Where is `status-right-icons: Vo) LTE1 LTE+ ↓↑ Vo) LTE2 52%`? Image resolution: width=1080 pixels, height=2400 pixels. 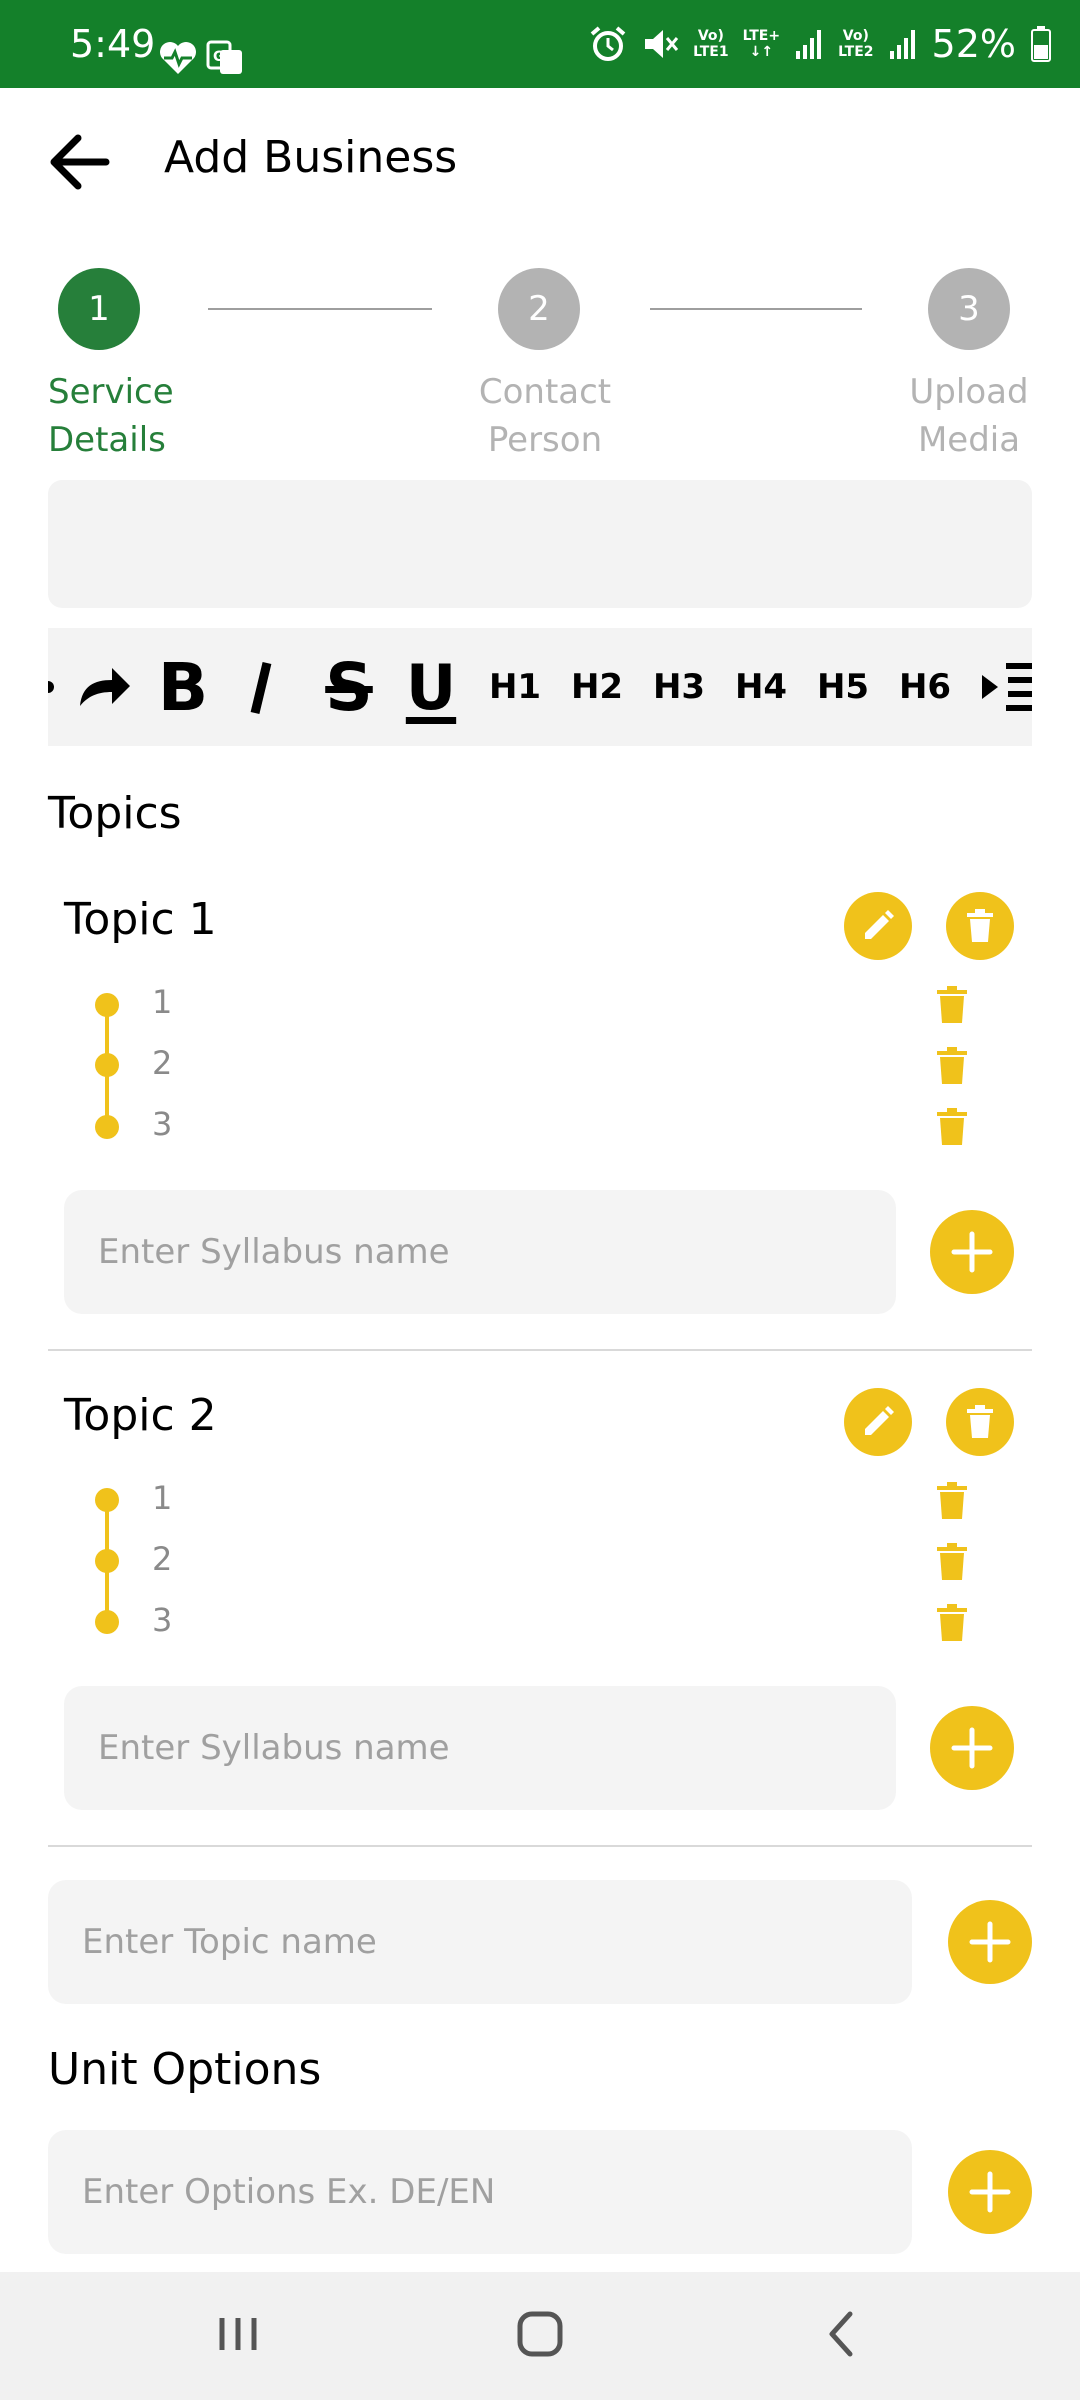
status-right-icons: Vo) LTE1 LTE+ ↓↑ Vo) LTE2 52% is located at coordinates (820, 44).